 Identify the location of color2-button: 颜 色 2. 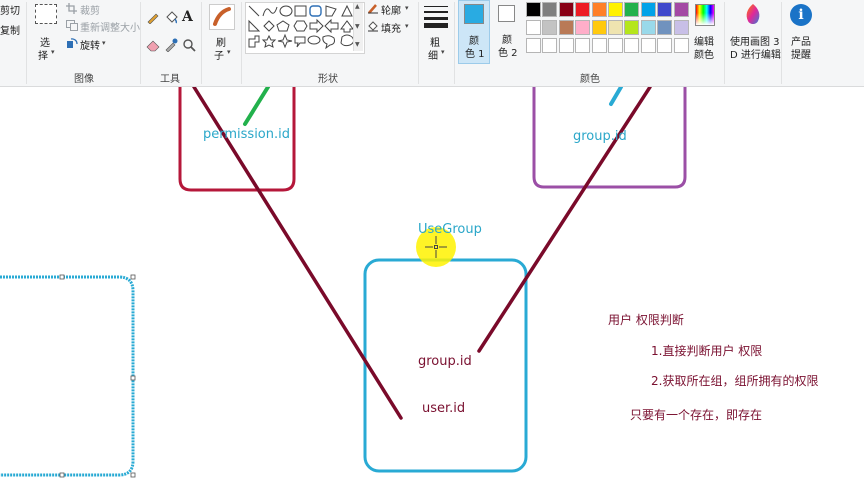
(508, 32).